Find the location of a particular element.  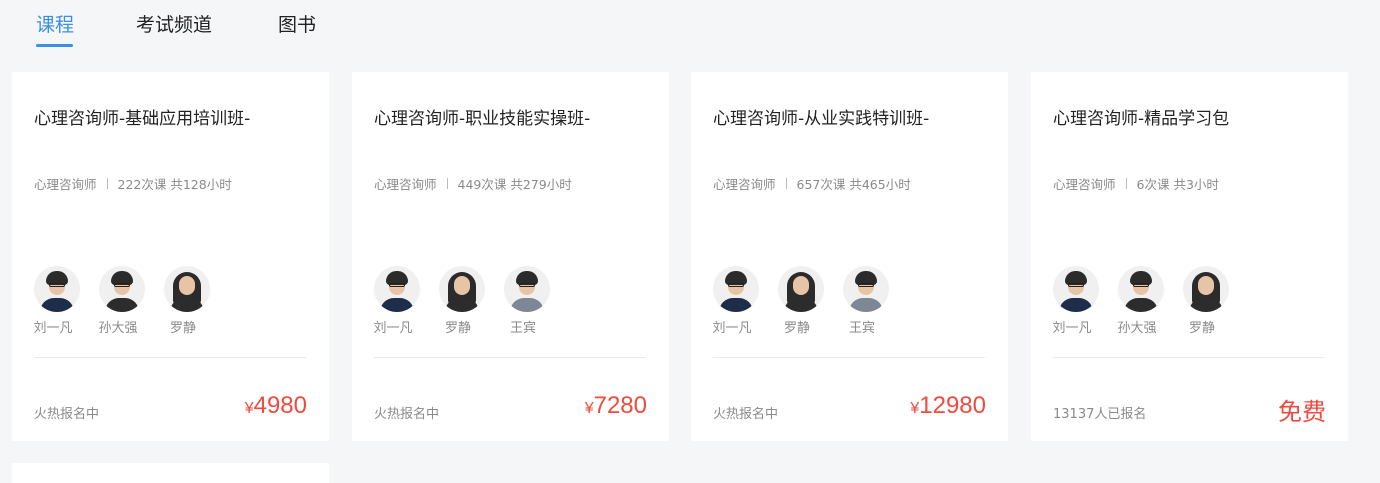

course-meta: 心理咨询师 657次课 共465小时 is located at coordinates (812, 183).